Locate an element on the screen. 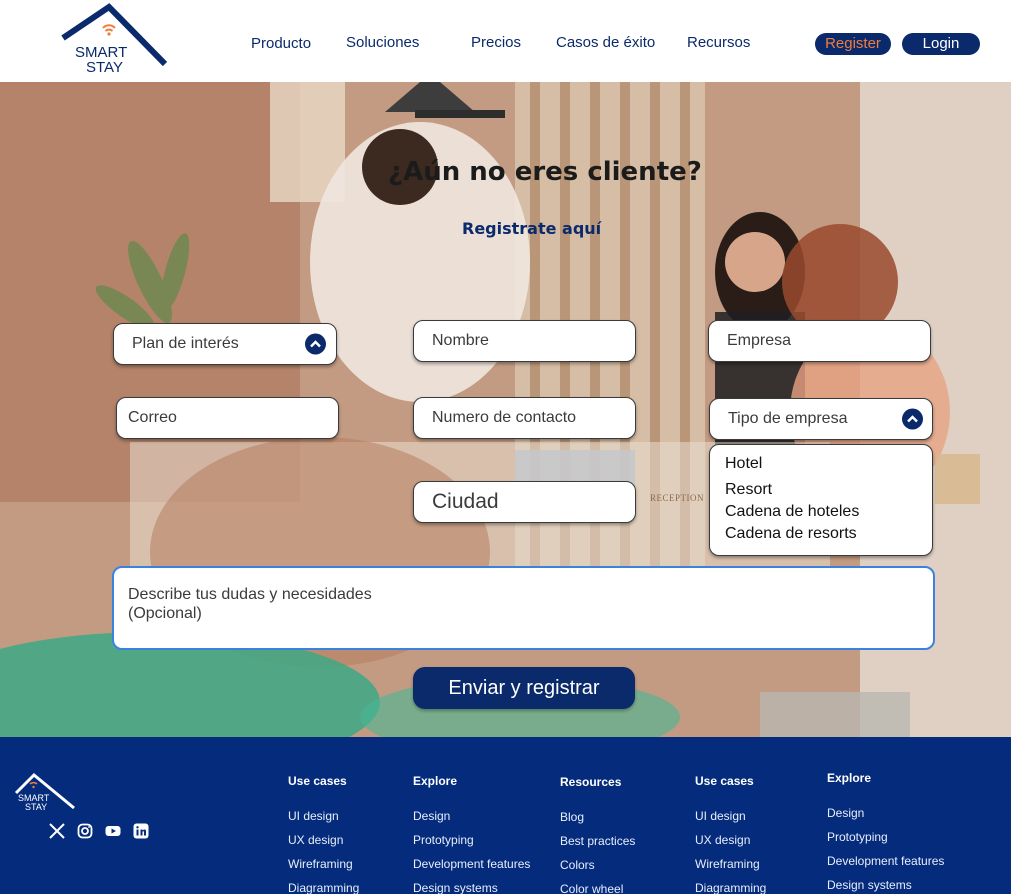 The width and height of the screenshot is (1011, 896). plan-select: Plan de interés is located at coordinates (225, 344).